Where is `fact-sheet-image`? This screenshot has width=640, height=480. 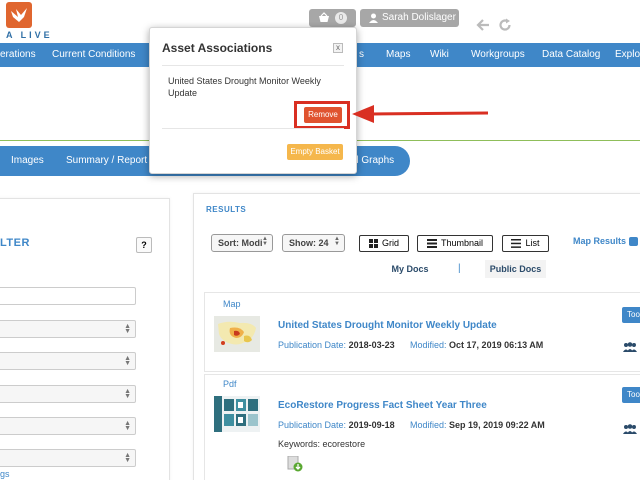
fact-sheet-image is located at coordinates (237, 414).